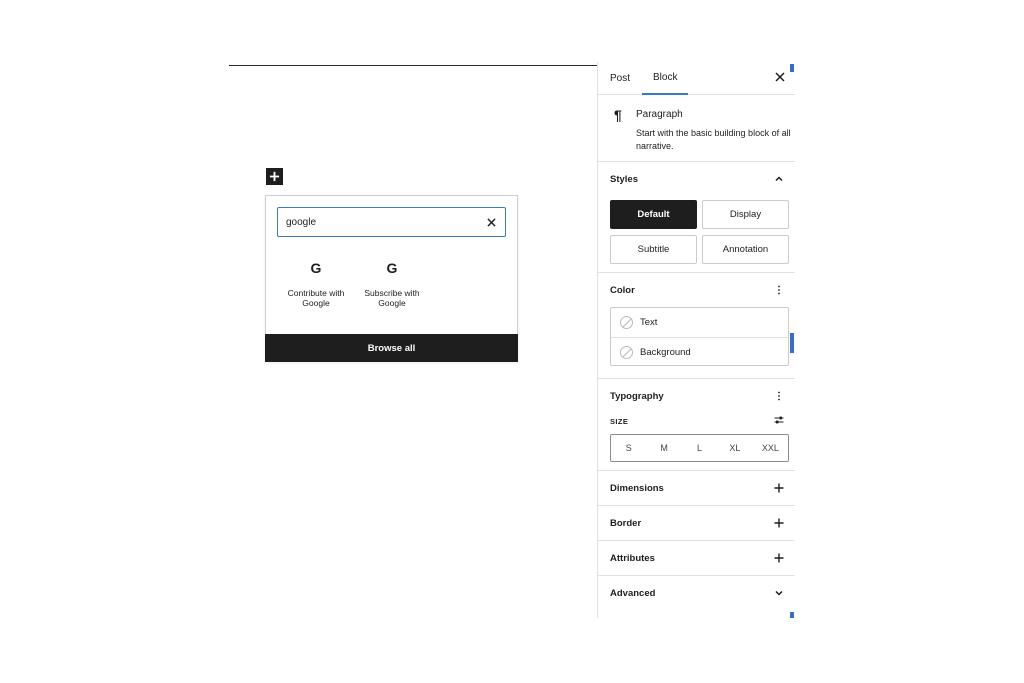  I want to click on add-dimensions-button, so click(779, 488).